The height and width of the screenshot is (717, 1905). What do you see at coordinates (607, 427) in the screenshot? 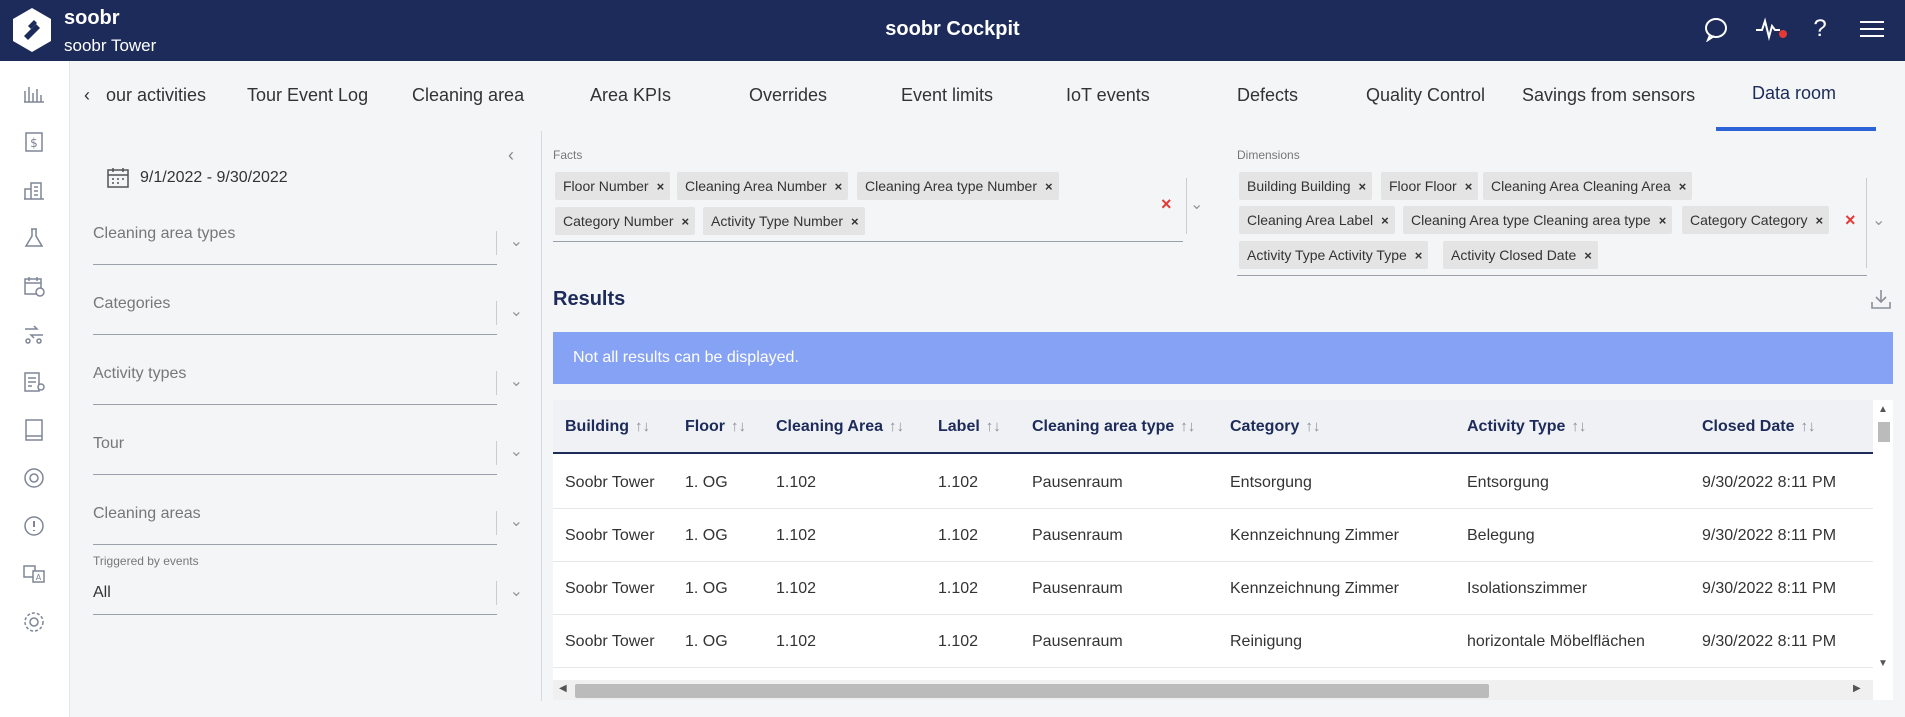
I see `column-header-building: Building ↑↓` at bounding box center [607, 427].